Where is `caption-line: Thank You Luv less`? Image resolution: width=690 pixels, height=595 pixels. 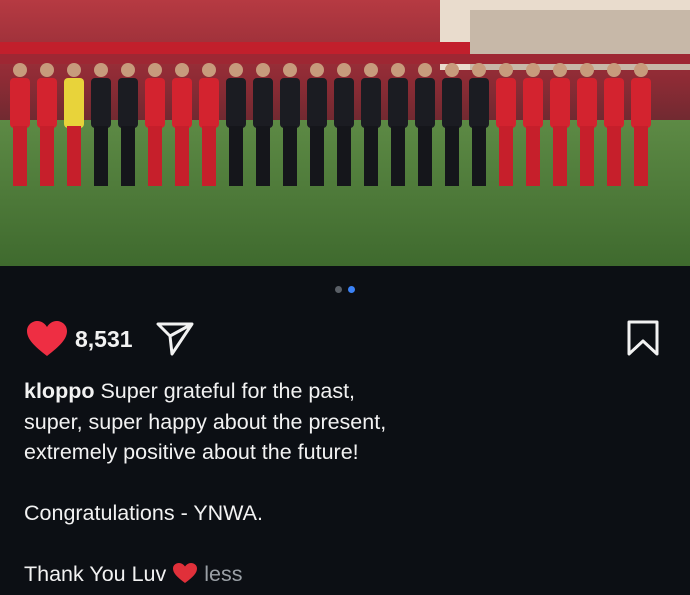 caption-line: Thank You Luv less is located at coordinates (344, 574).